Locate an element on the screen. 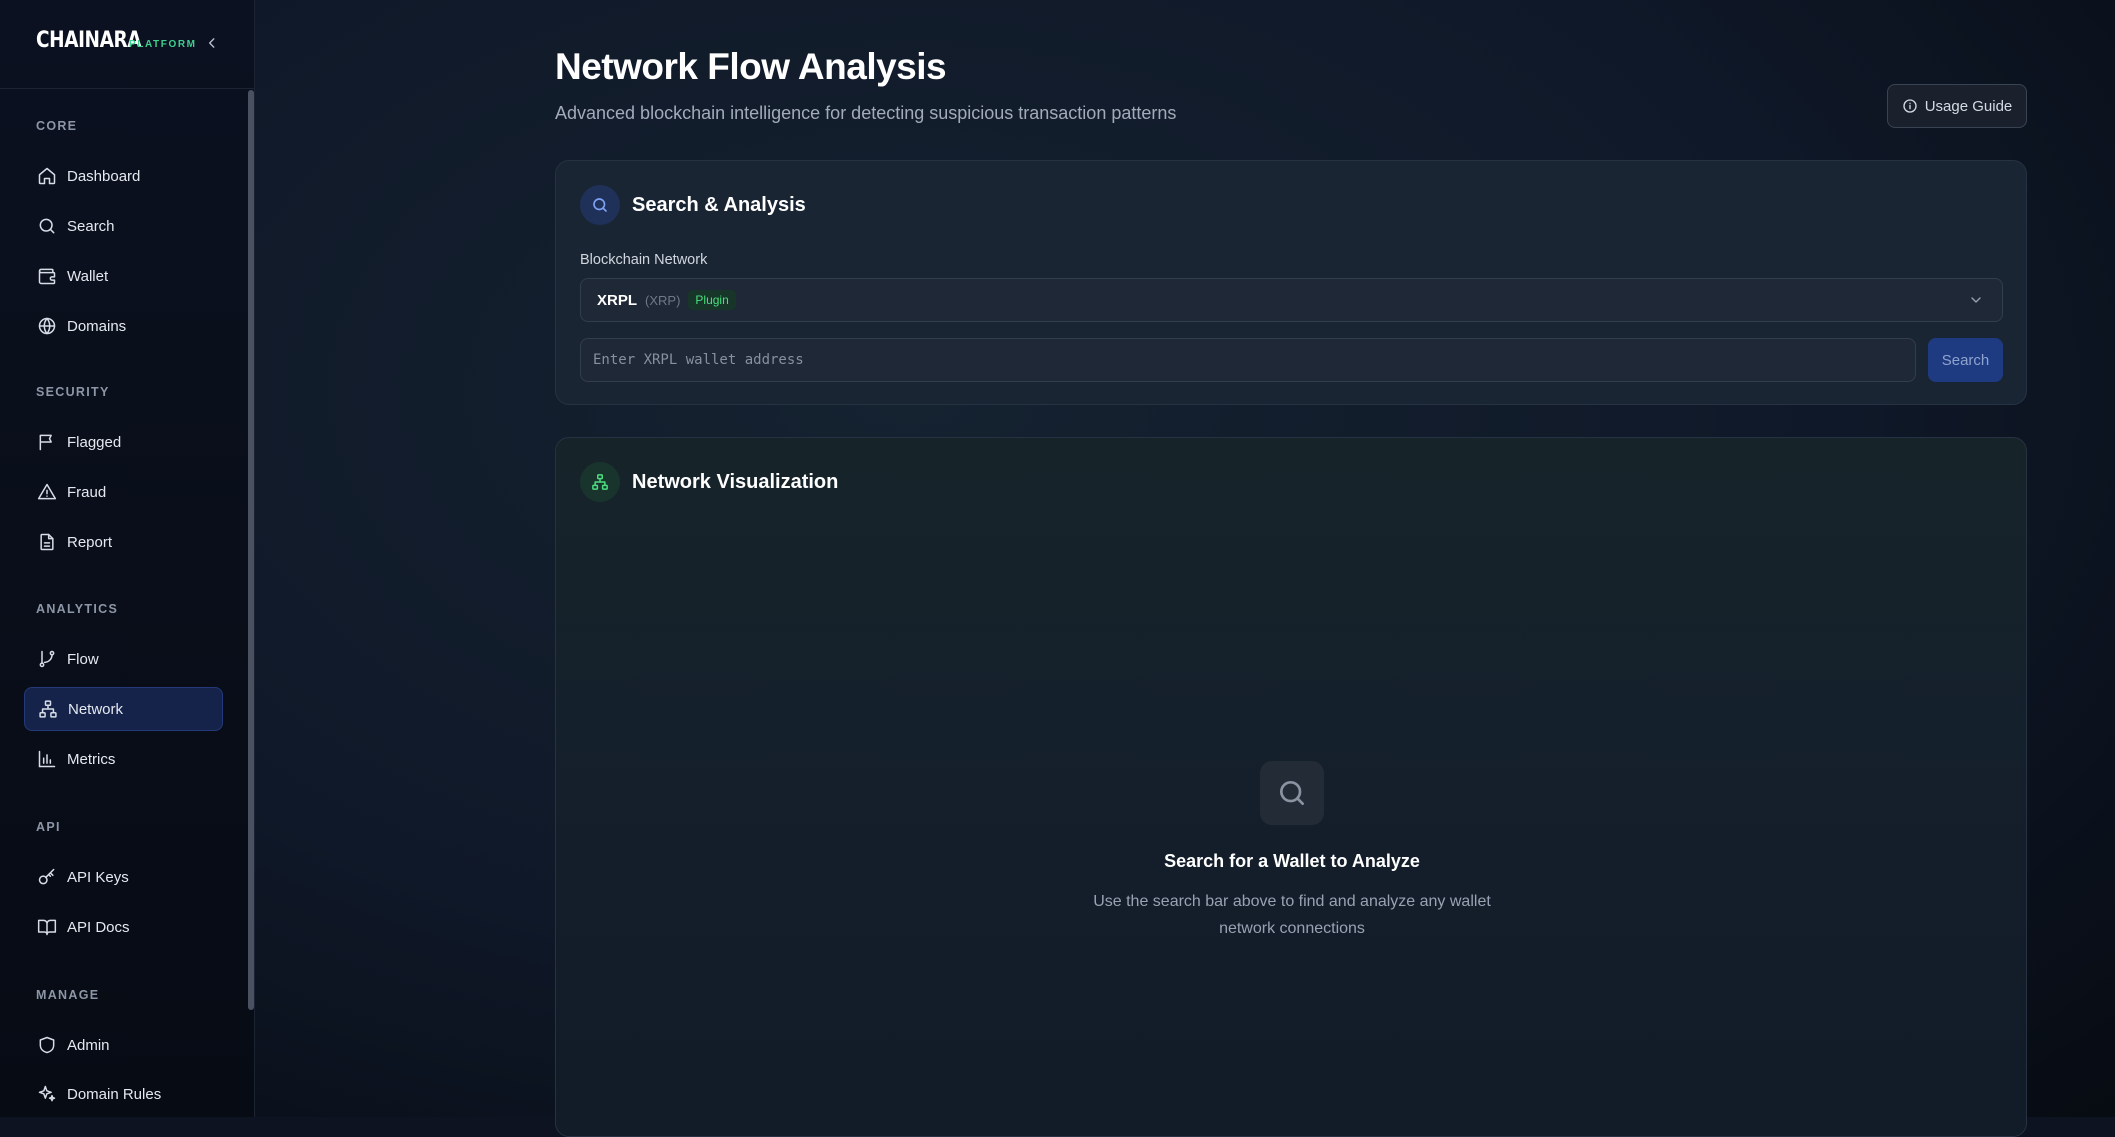  sidebar-item-label: Metrics is located at coordinates (91, 759).